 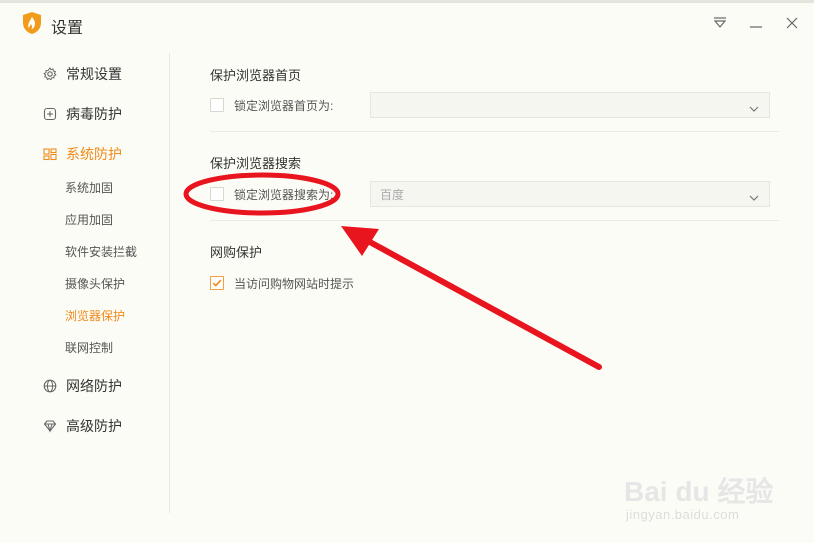 What do you see at coordinates (89, 188) in the screenshot?
I see `sidebar-subitem-system-hardening: 系统加固` at bounding box center [89, 188].